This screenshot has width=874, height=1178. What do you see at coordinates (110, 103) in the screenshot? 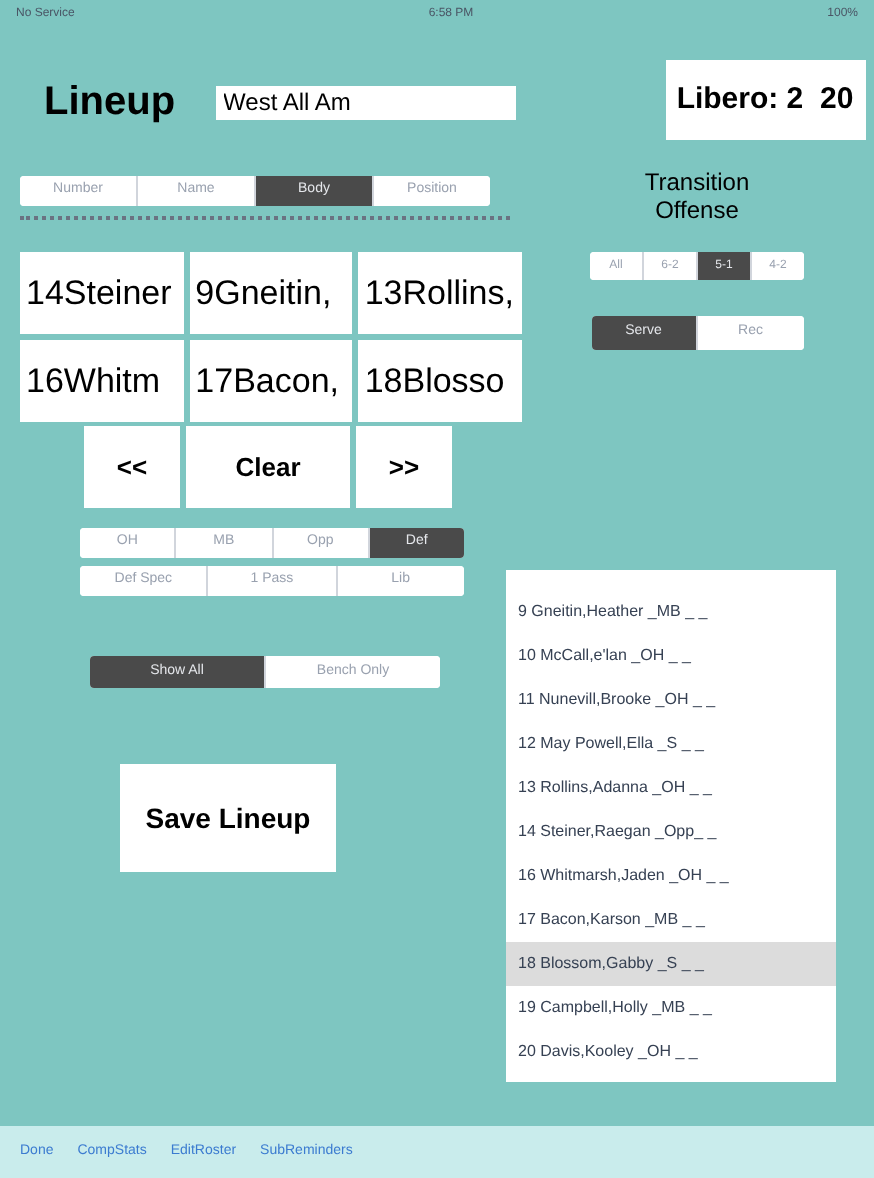
I see `page-title: Lineup` at bounding box center [110, 103].